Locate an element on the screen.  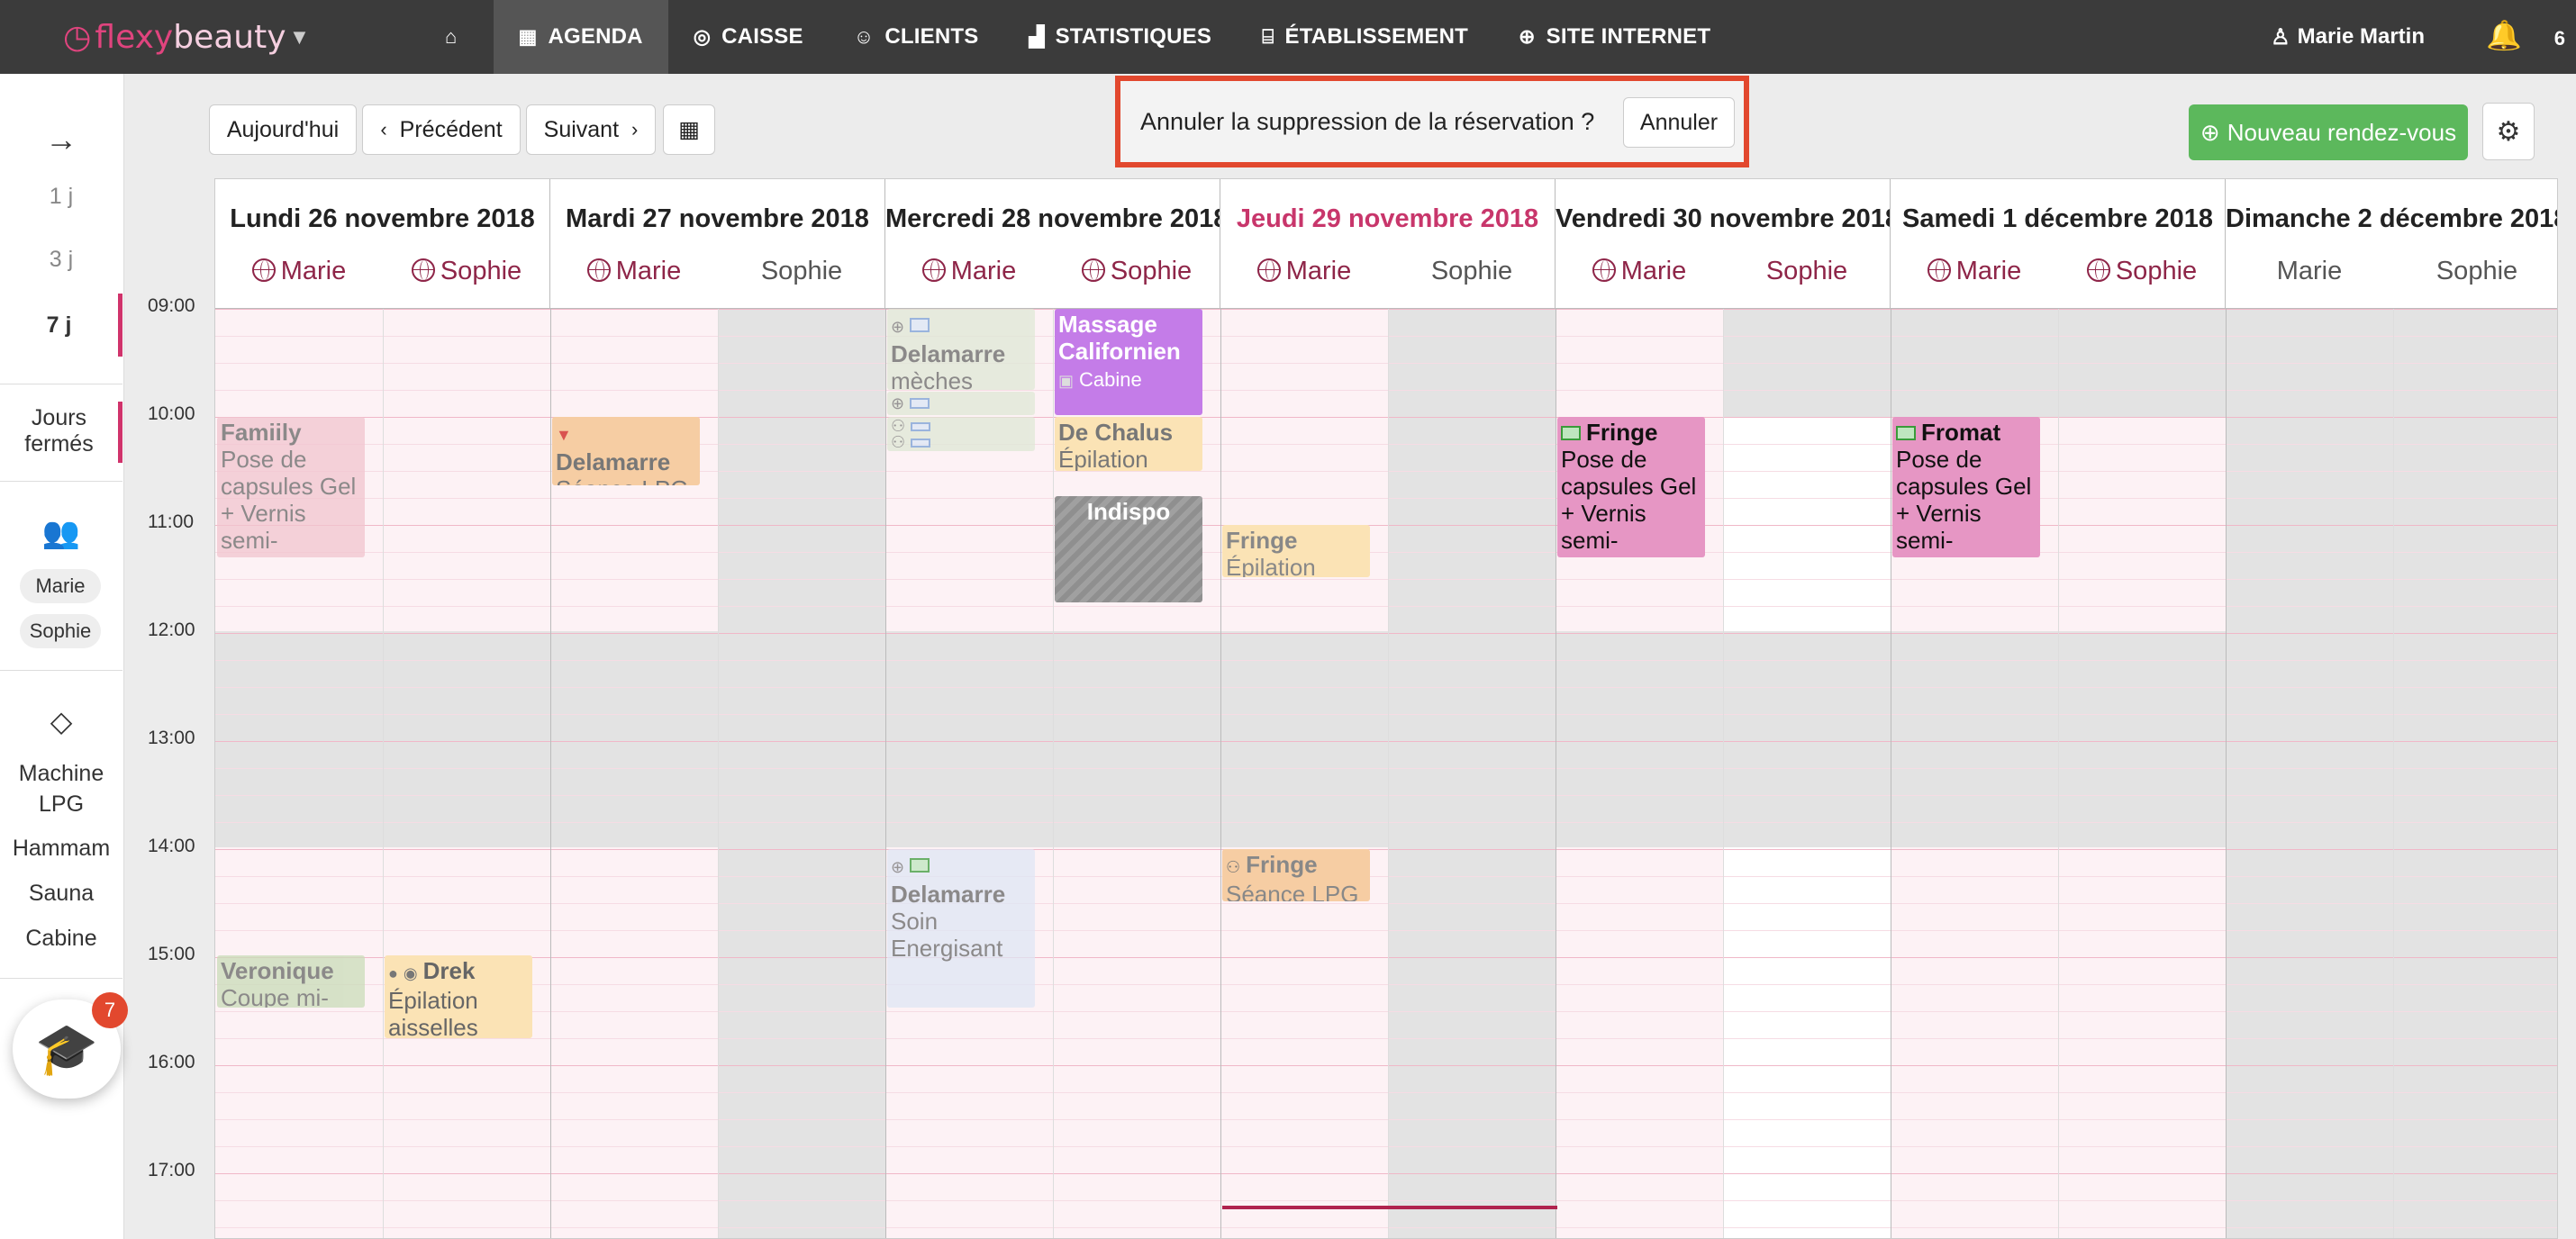
nav-site-internet: ⊕ SITE INTERNET is located at coordinates (1614, 37).